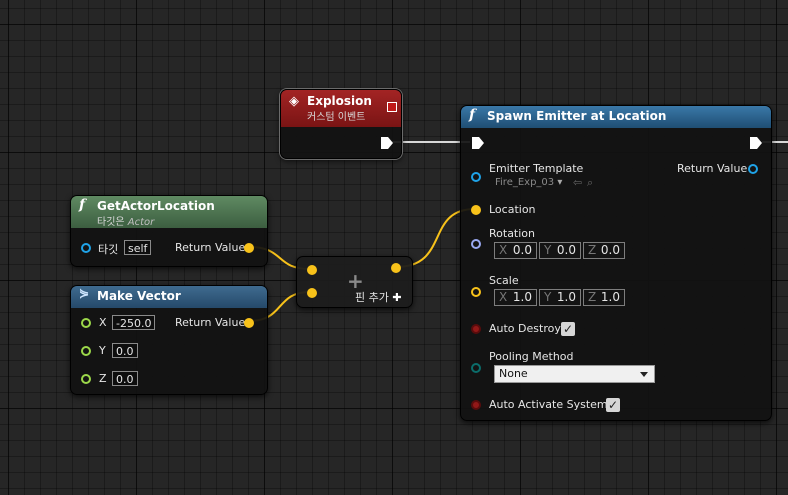  I want to click on scale-y-field: Y 1.0, so click(560, 297).